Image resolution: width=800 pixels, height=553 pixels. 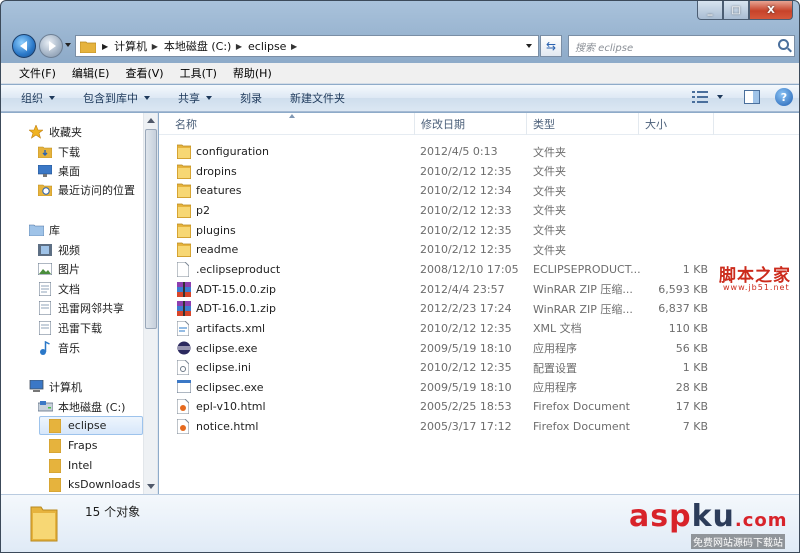 I want to click on back-button, so click(x=24, y=46).